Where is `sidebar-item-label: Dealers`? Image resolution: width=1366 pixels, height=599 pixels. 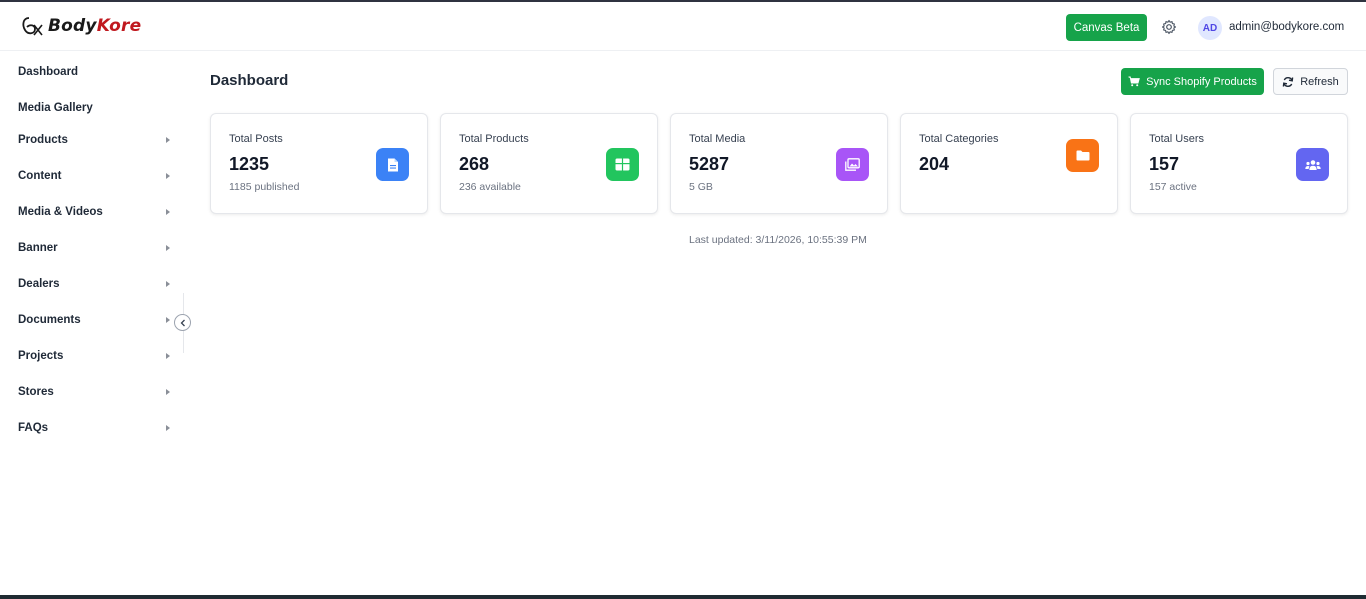 sidebar-item-label: Dealers is located at coordinates (39, 284).